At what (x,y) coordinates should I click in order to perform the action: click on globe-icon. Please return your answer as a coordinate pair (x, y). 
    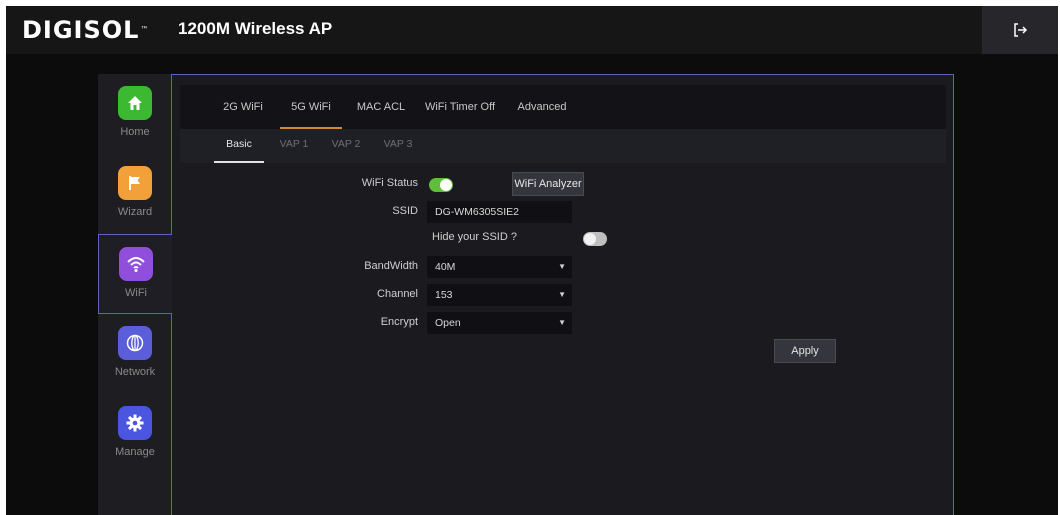
    Looking at the image, I should click on (135, 343).